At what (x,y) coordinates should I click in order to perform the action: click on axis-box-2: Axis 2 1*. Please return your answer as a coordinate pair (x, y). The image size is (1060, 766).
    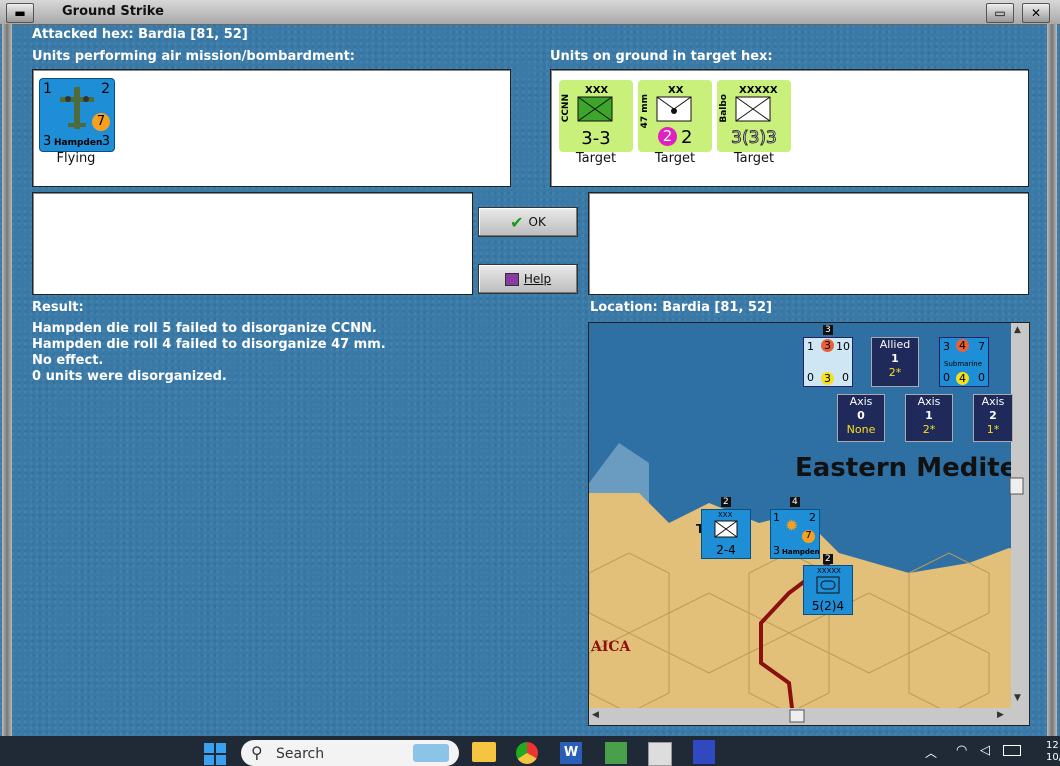
    Looking at the image, I should click on (993, 418).